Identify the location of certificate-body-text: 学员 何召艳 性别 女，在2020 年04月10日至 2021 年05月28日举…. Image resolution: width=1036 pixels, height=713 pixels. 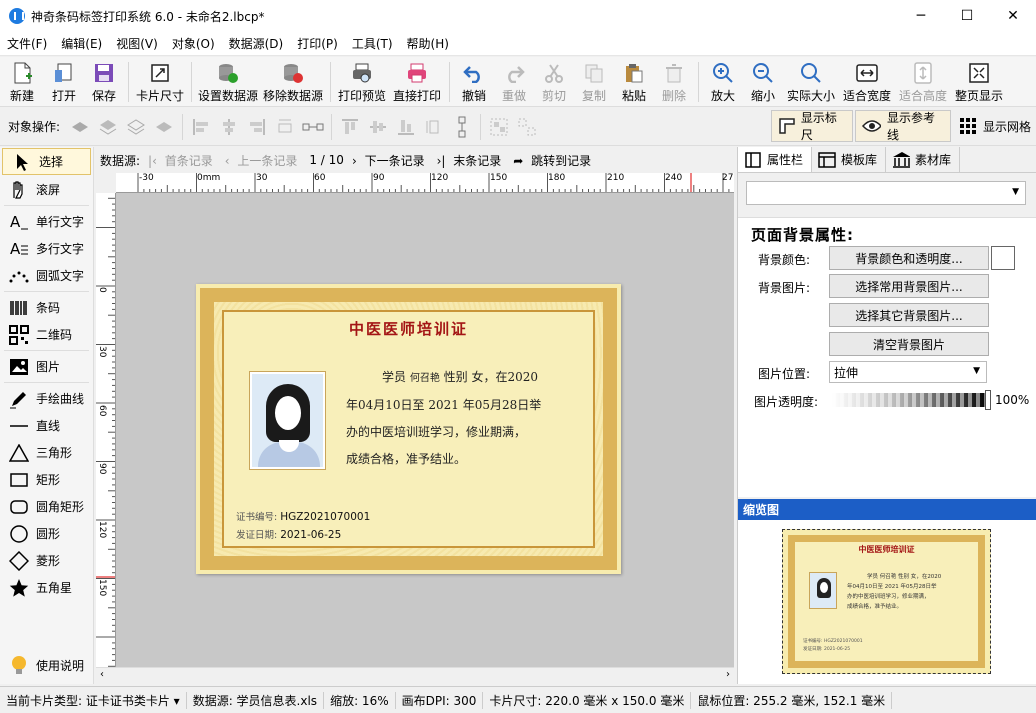
(468, 418).